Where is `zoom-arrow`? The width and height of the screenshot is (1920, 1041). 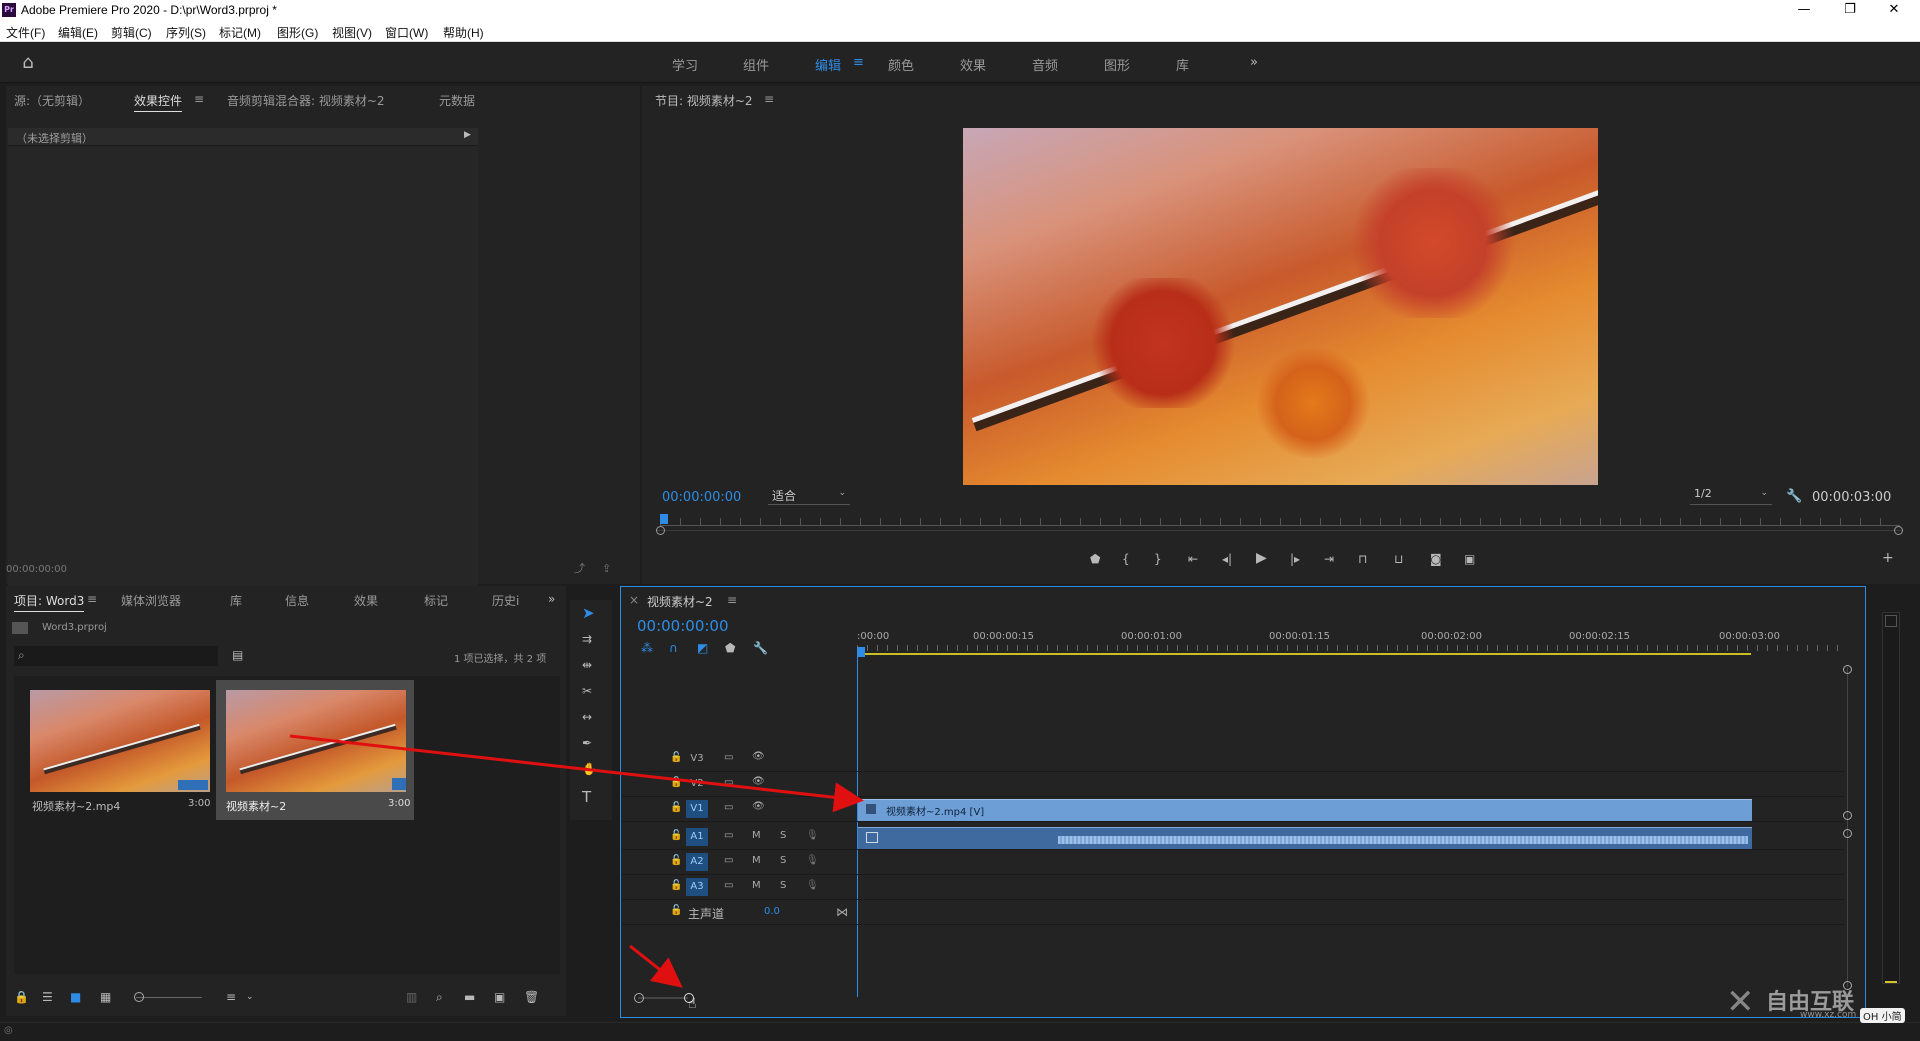
zoom-arrow is located at coordinates (656, 966).